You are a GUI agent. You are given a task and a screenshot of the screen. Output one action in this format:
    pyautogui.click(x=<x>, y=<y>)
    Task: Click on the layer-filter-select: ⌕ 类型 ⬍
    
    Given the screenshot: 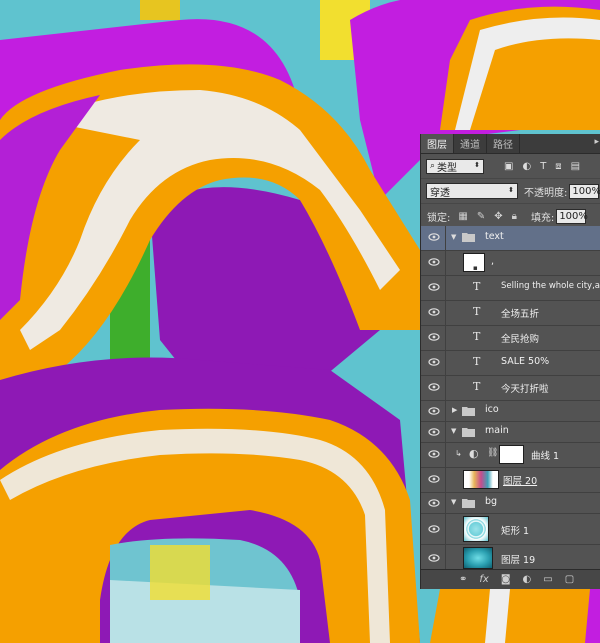 What is the action you would take?
    pyautogui.click(x=455, y=166)
    